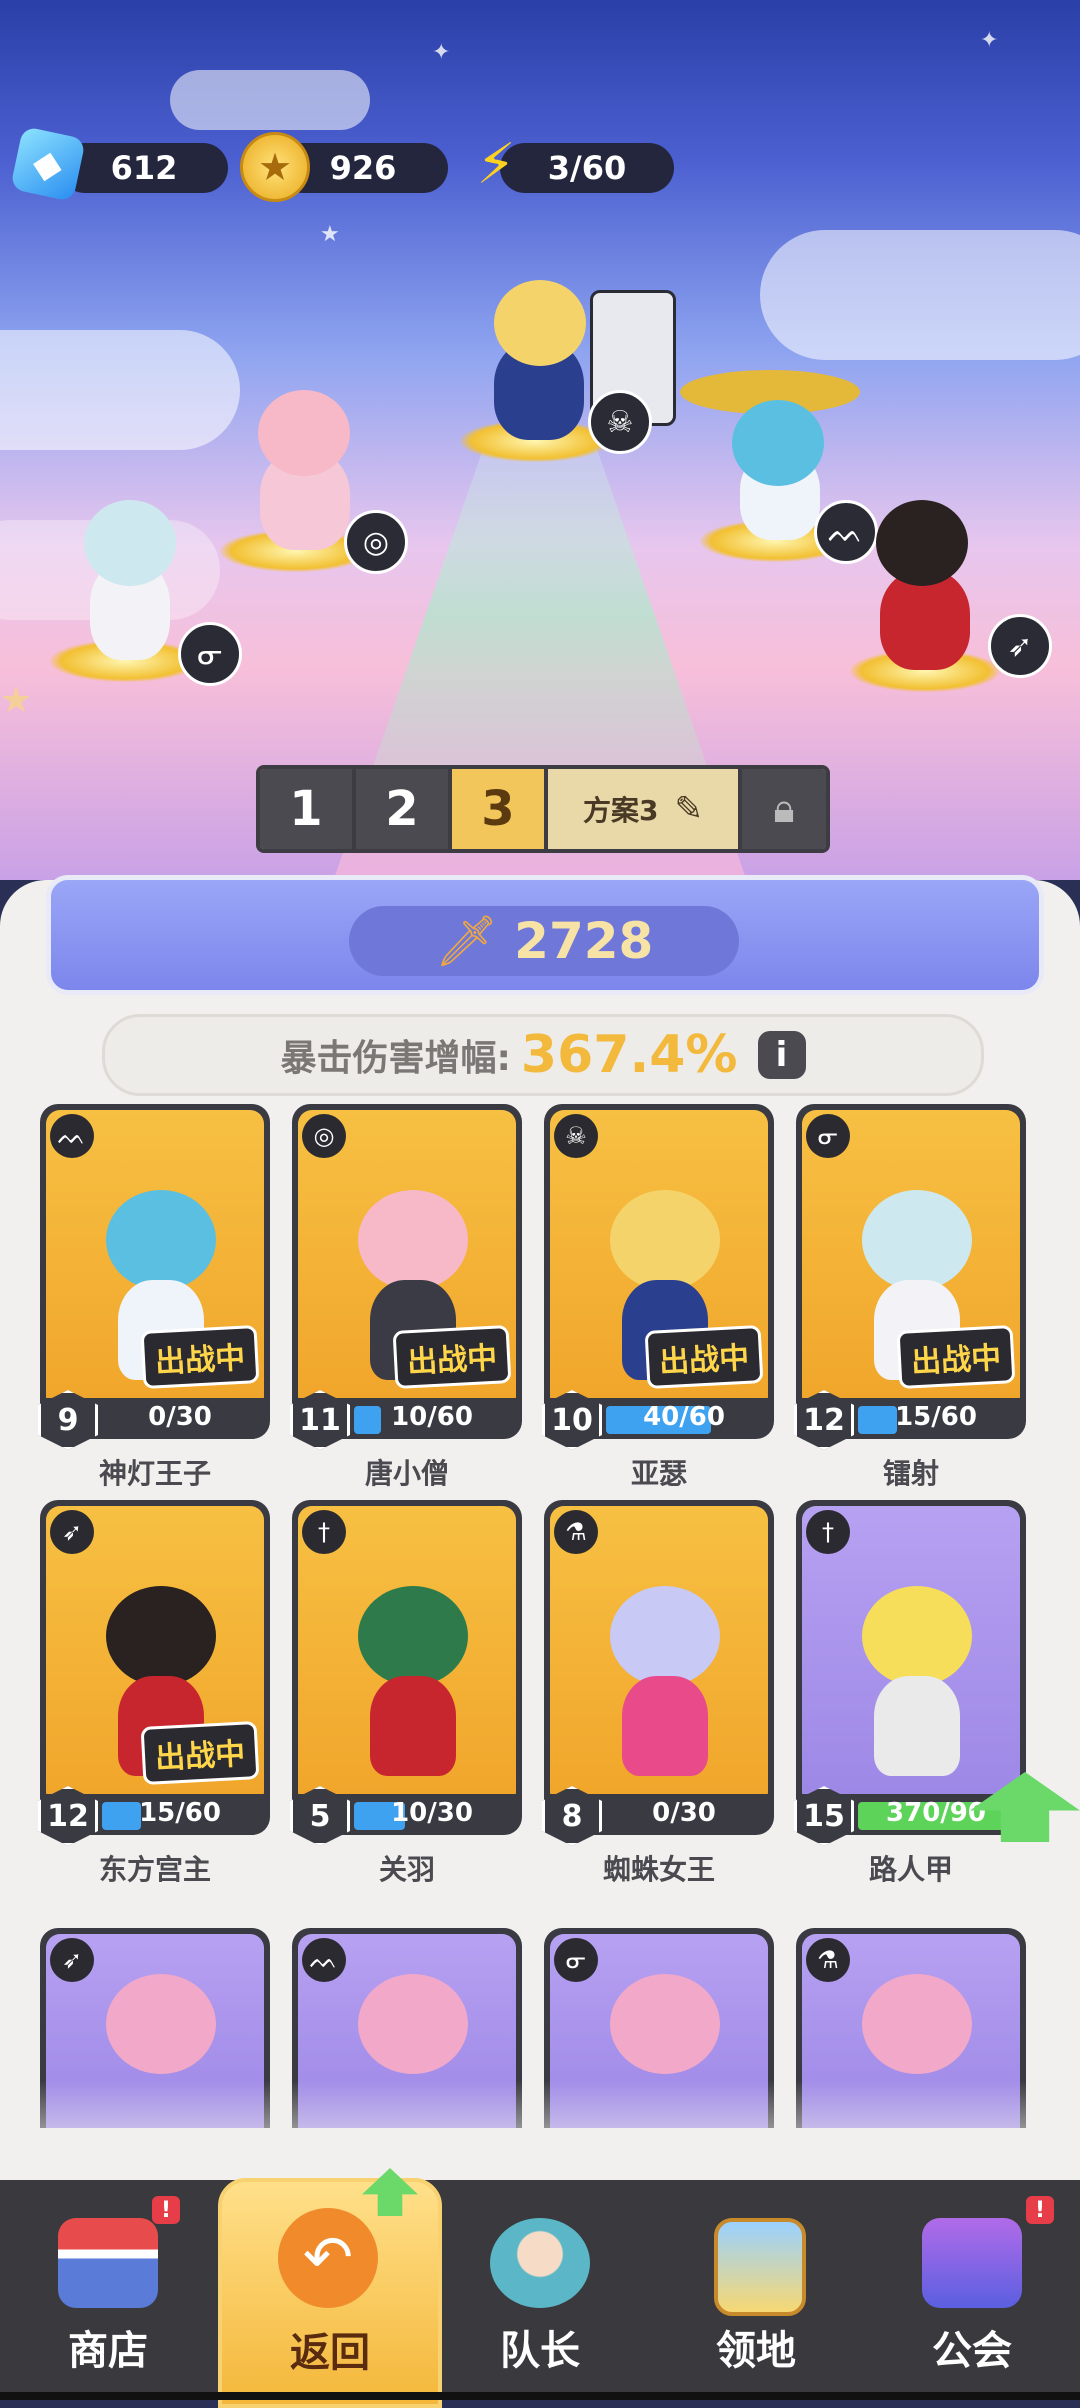 Image resolution: width=1080 pixels, height=2408 pixels. I want to click on team-power: 🗡︎ 2728, so click(545, 935).